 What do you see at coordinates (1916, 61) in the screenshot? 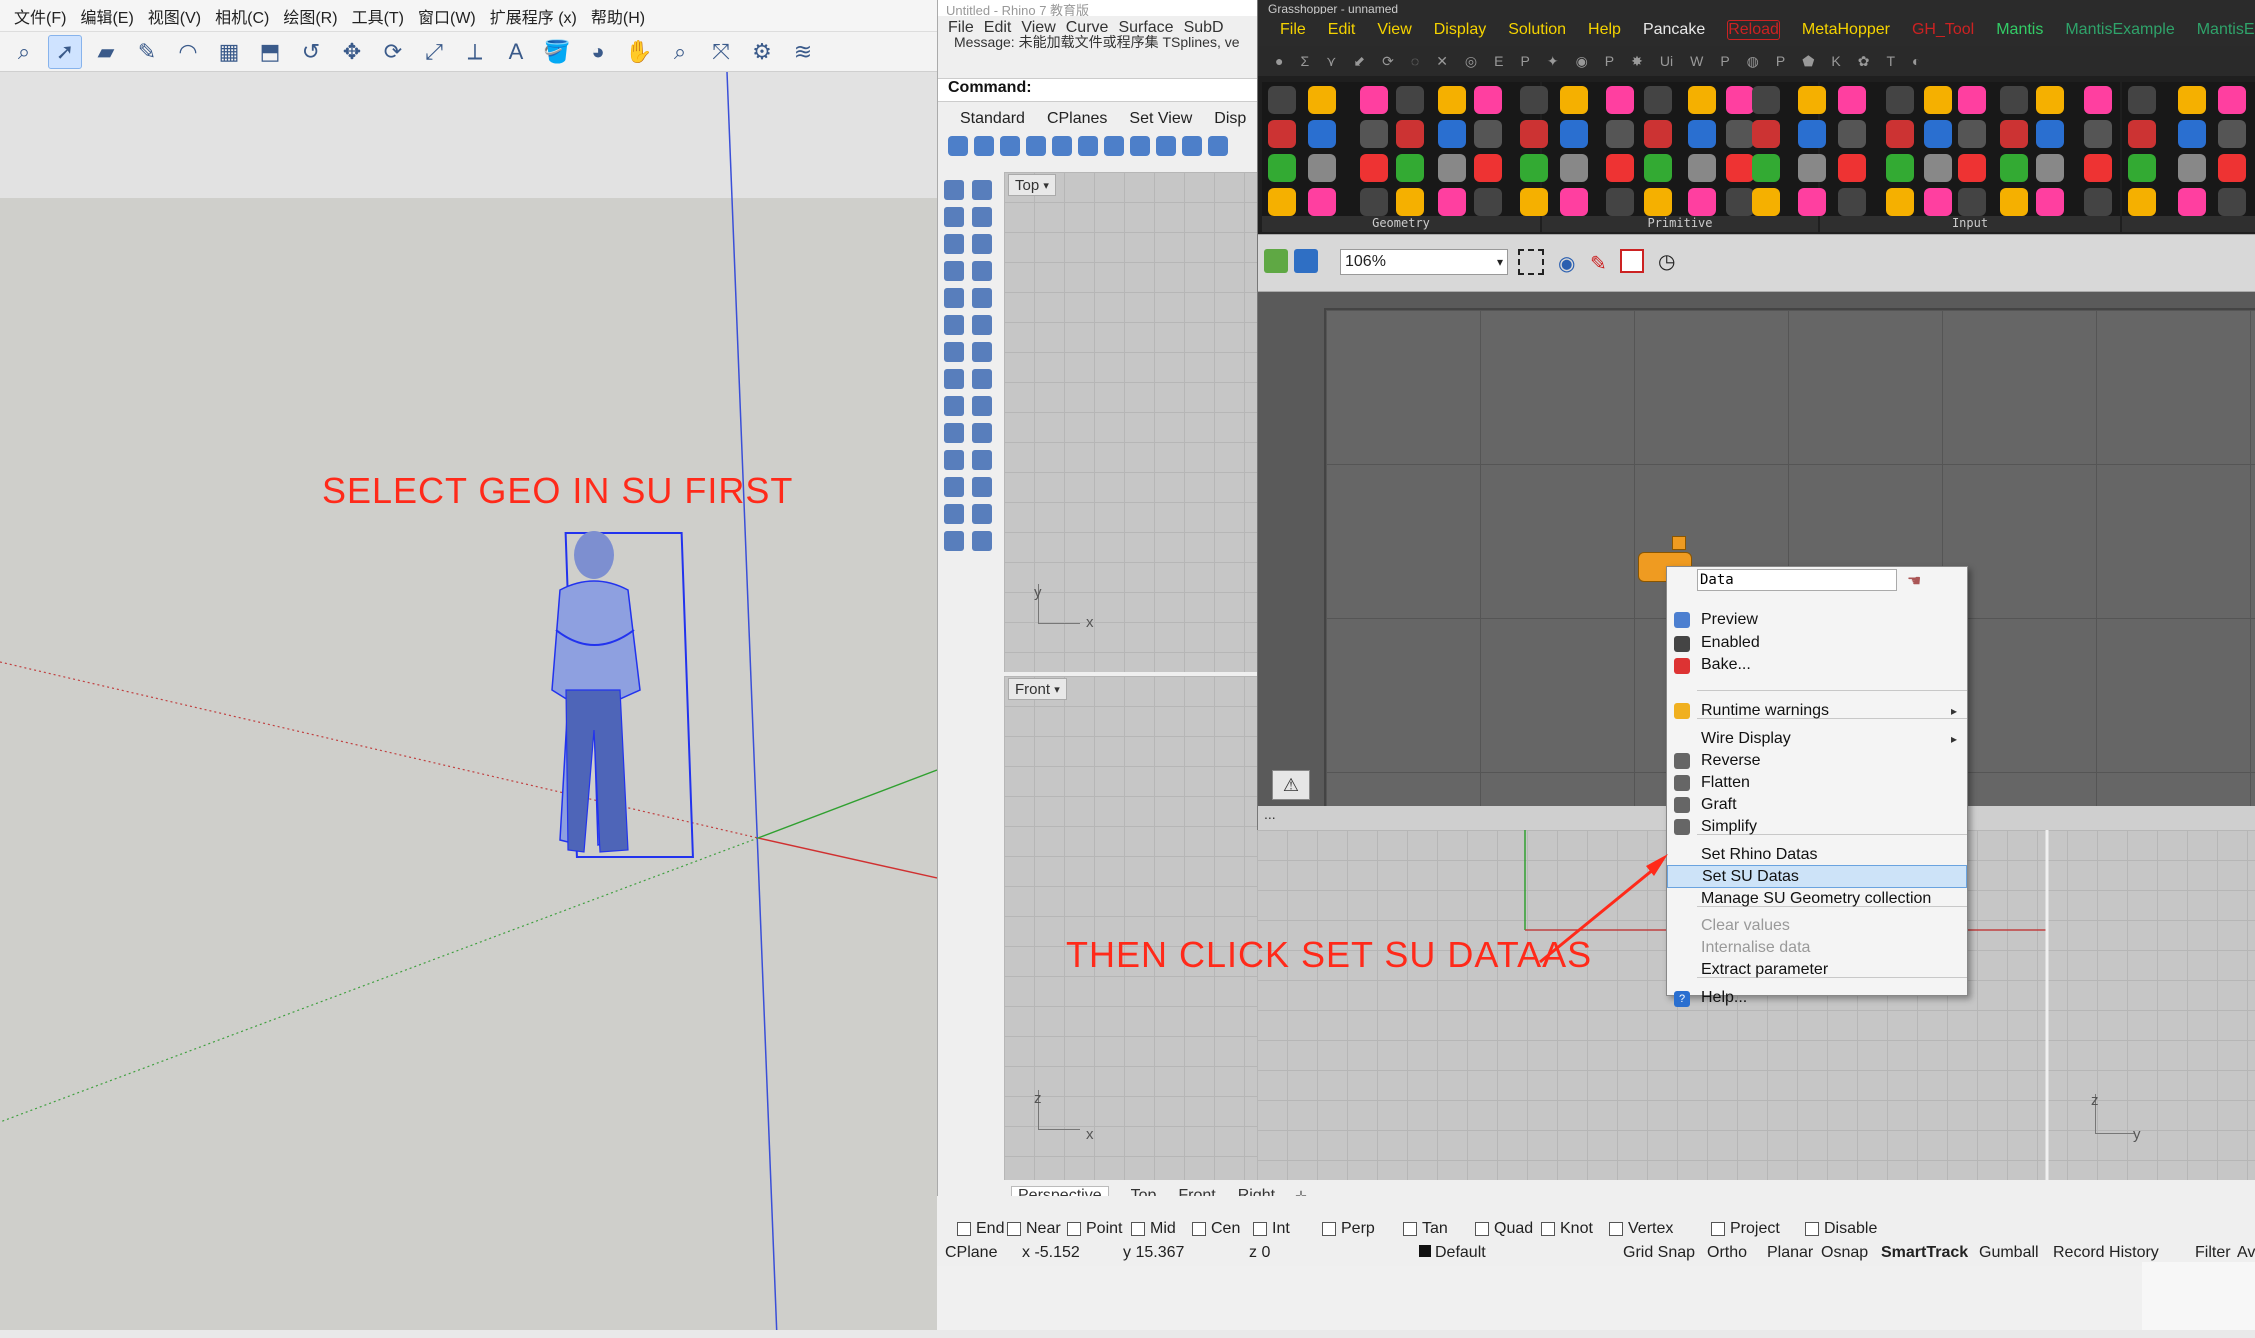
I see `gh-tab-icon: ◐` at bounding box center [1916, 61].